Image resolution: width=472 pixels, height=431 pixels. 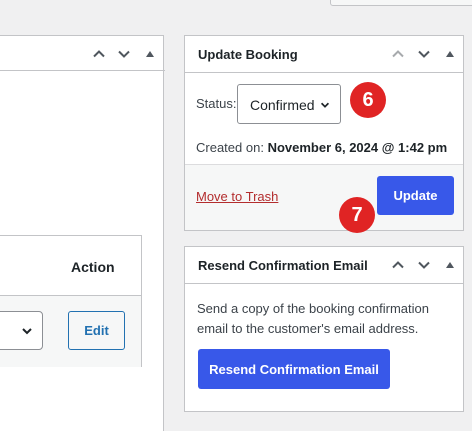 I want to click on status-label: Status:, so click(x=216, y=103).